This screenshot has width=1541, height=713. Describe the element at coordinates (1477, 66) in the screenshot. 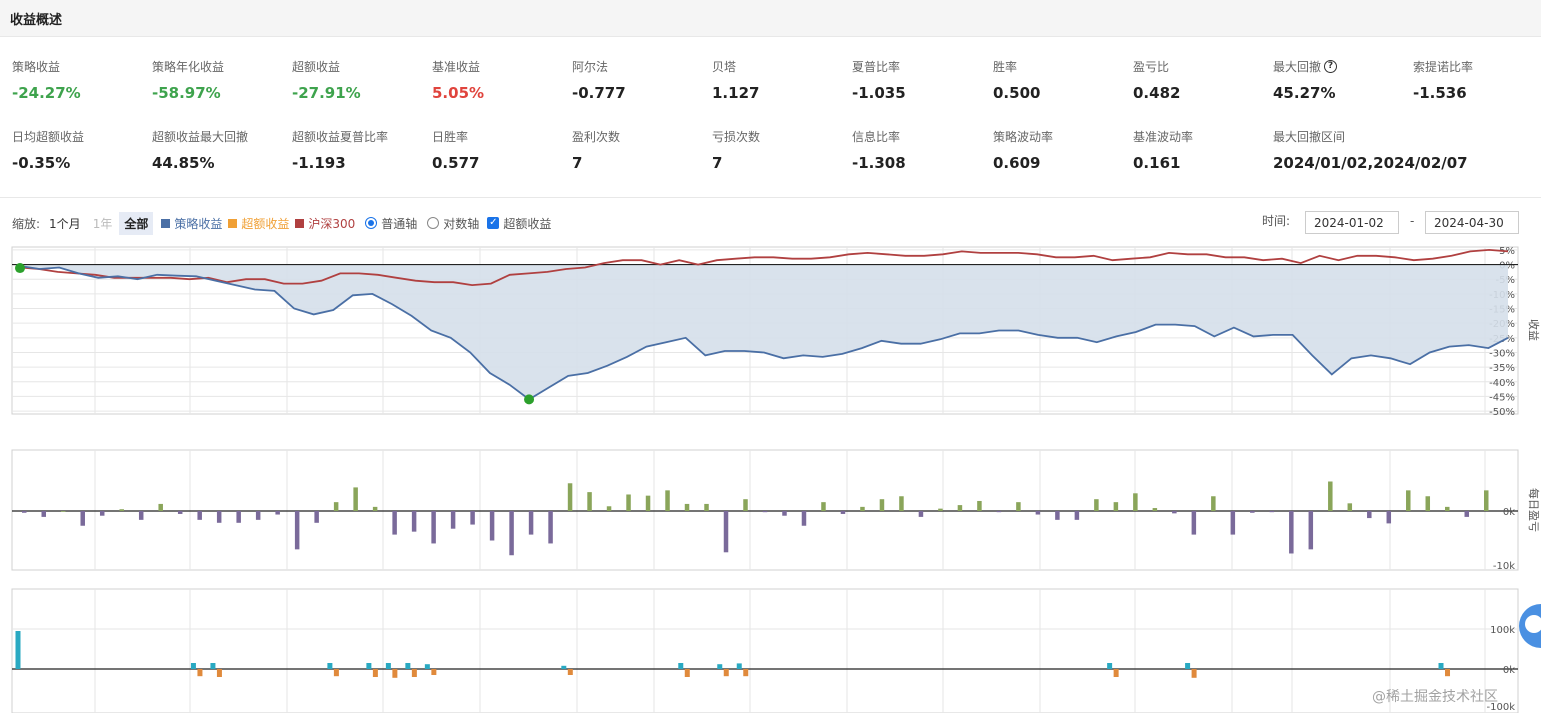

I see `metric-label: 索提诺比率` at that location.